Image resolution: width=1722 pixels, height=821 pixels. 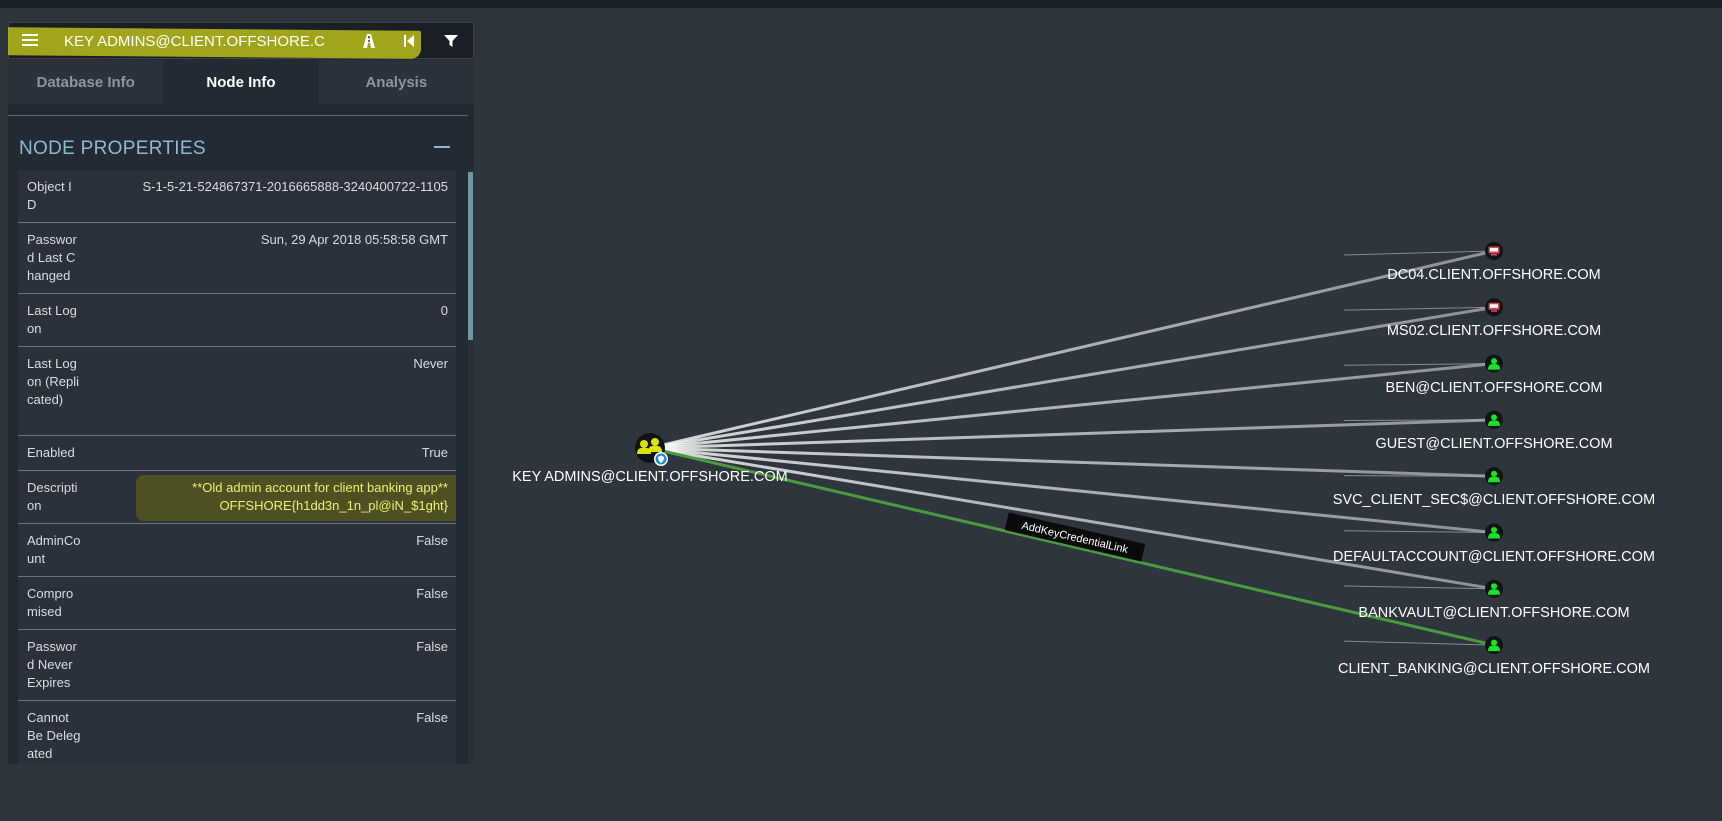 What do you see at coordinates (651, 449) in the screenshot?
I see `graph-node-group` at bounding box center [651, 449].